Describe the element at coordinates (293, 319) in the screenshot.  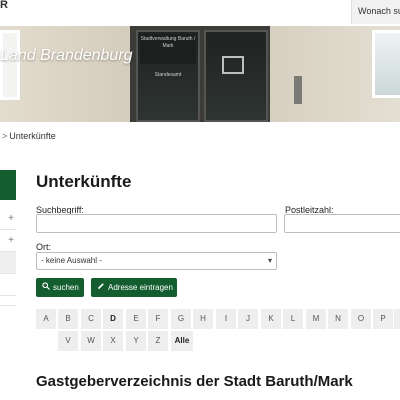
I see `letter-l: L` at that location.